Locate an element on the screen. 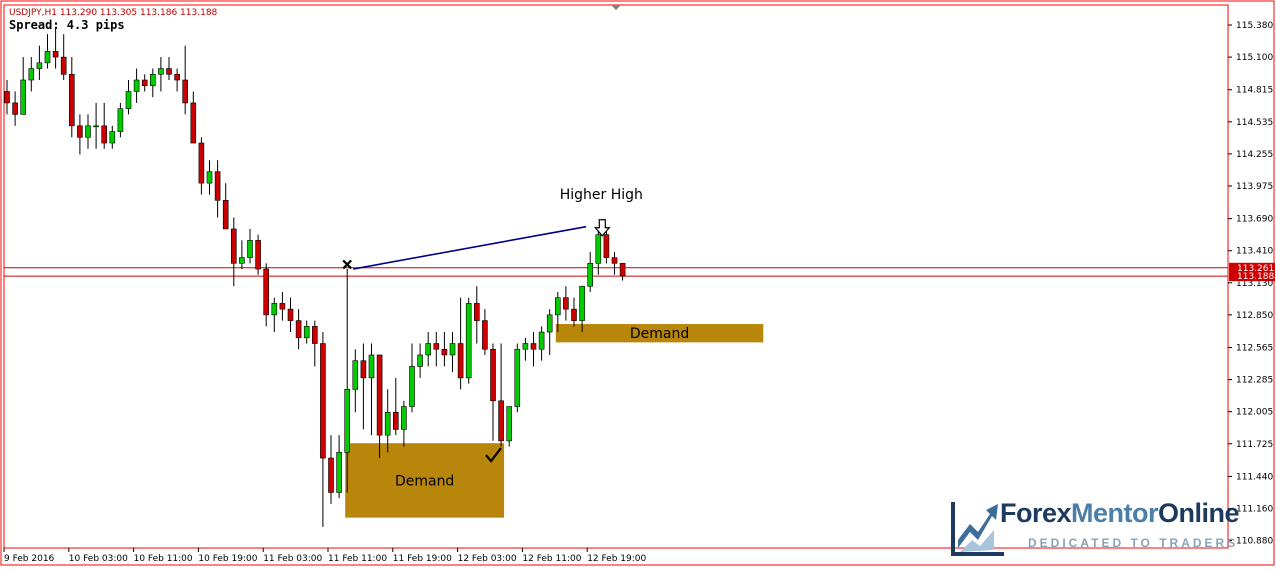 The image size is (1276, 571). higher-high-label: Higher High is located at coordinates (601, 195).